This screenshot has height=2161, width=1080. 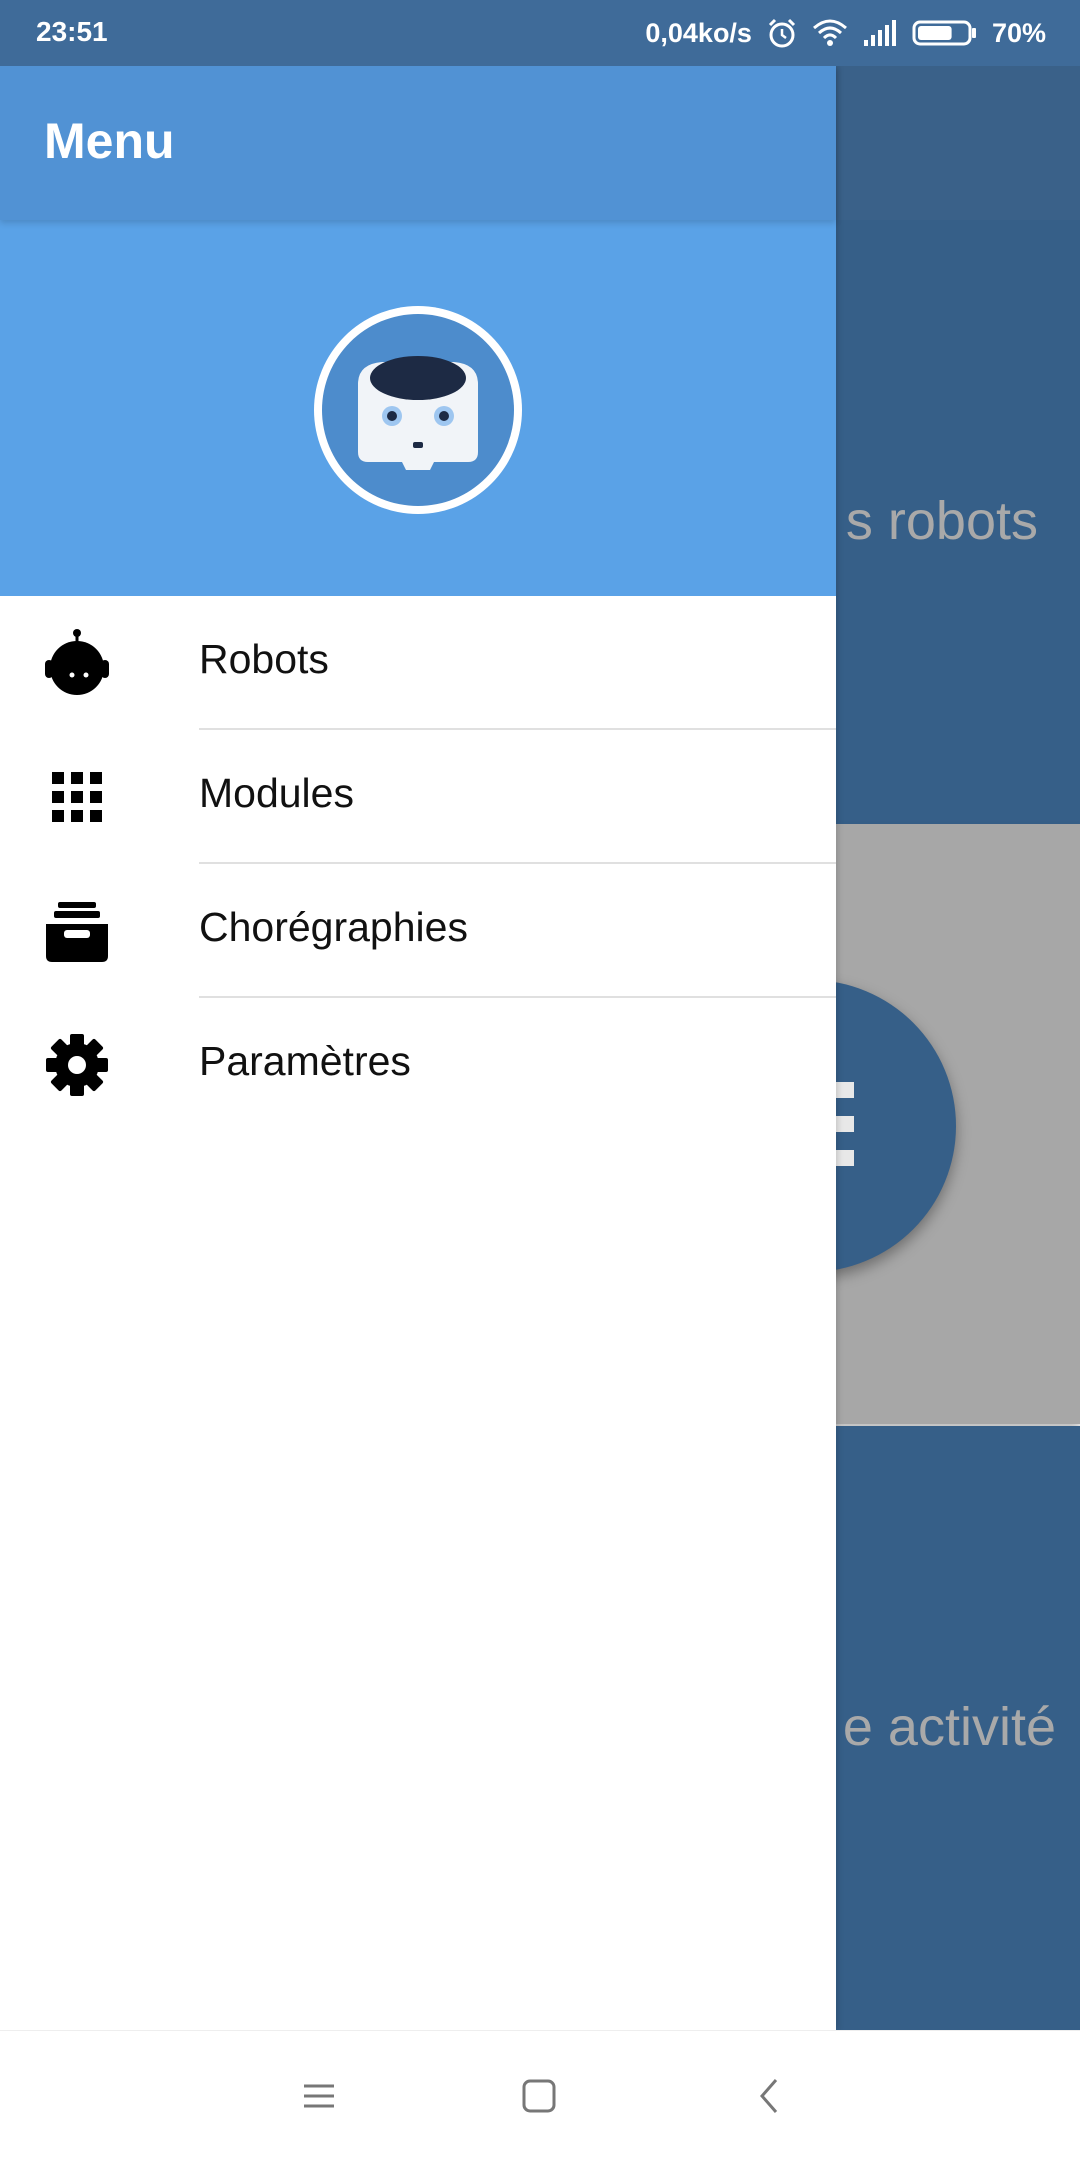 I want to click on menu-item-label: Chorégraphies, so click(x=333, y=927).